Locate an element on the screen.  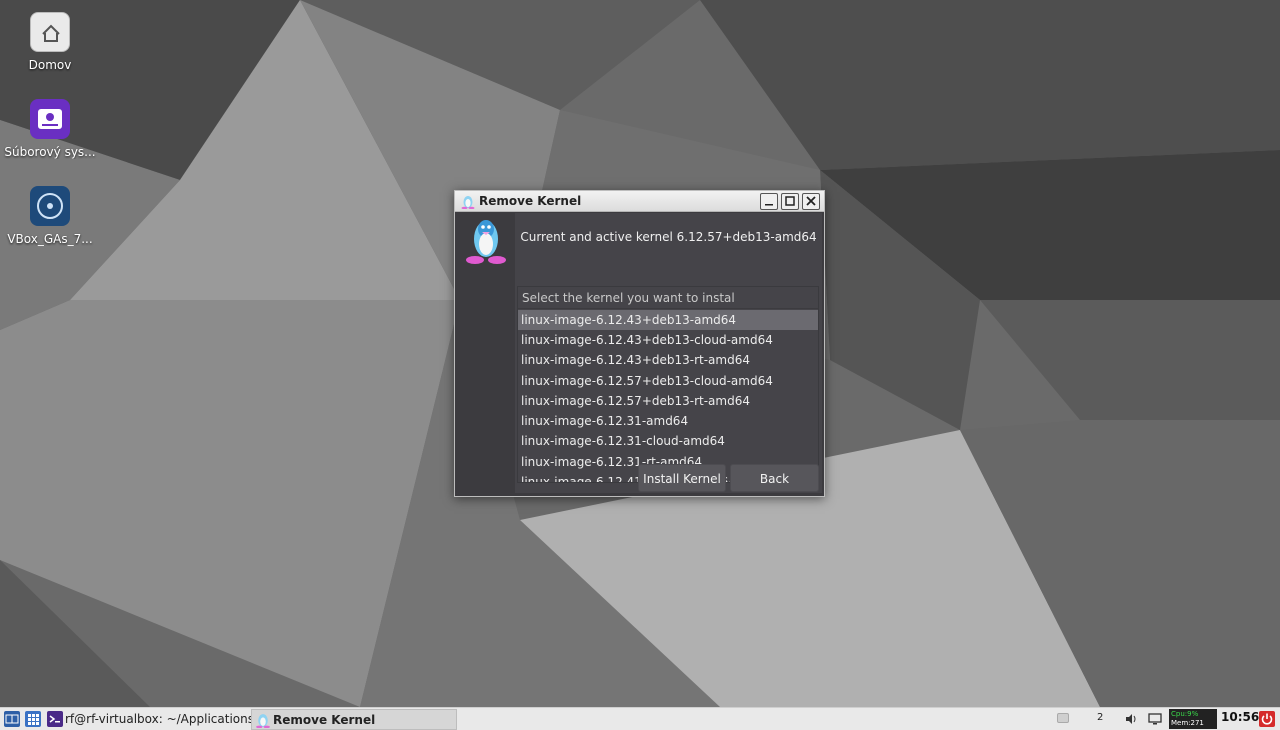
start-menu-icon is located at coordinates (12, 719).